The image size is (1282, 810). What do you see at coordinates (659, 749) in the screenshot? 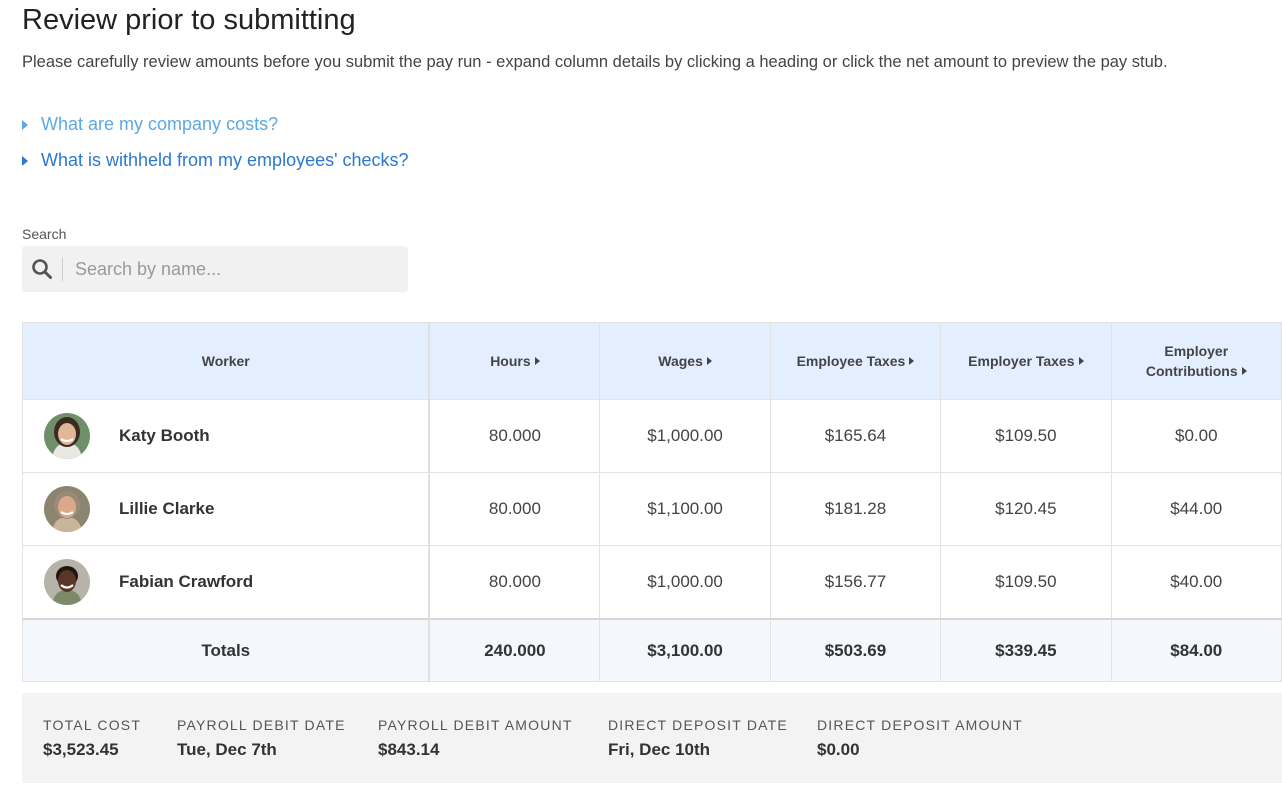
I see `direct-deposit-date-value: Fri, Dec 10th` at bounding box center [659, 749].